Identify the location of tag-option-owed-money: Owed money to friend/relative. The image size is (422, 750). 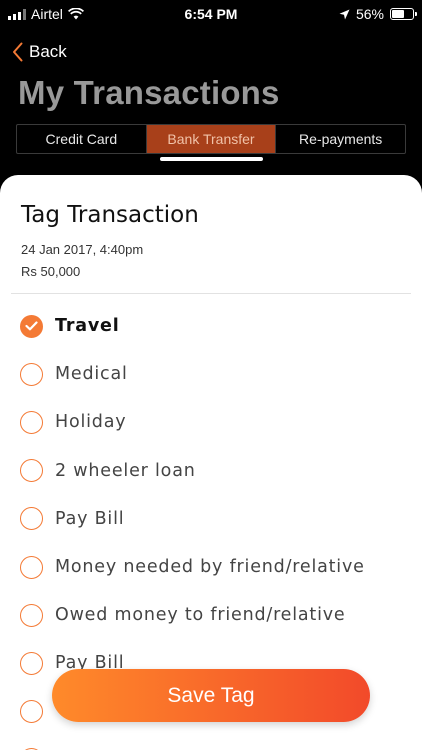
(211, 615).